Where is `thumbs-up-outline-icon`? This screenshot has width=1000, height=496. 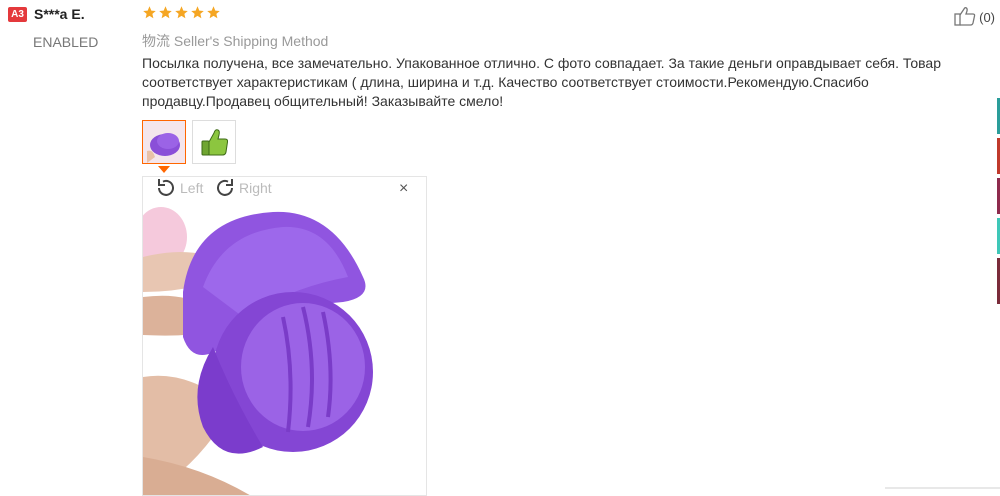 thumbs-up-outline-icon is located at coordinates (965, 17).